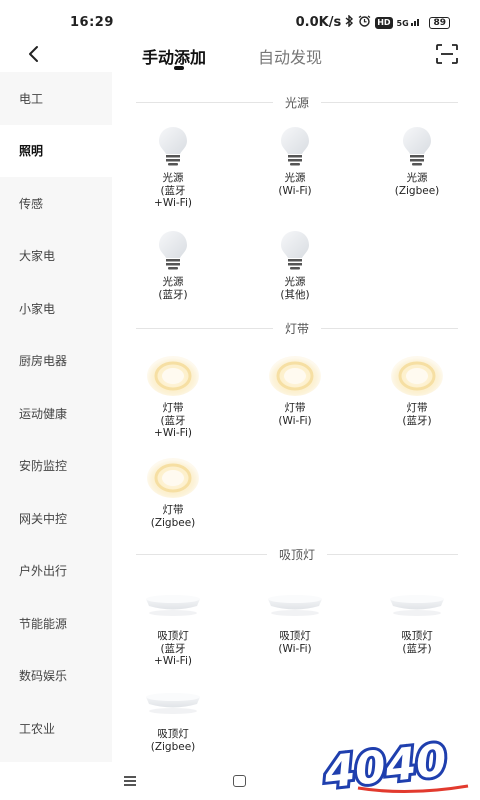 This screenshot has height=800, width=480. I want to click on bluetooth-icon, so click(349, 22).